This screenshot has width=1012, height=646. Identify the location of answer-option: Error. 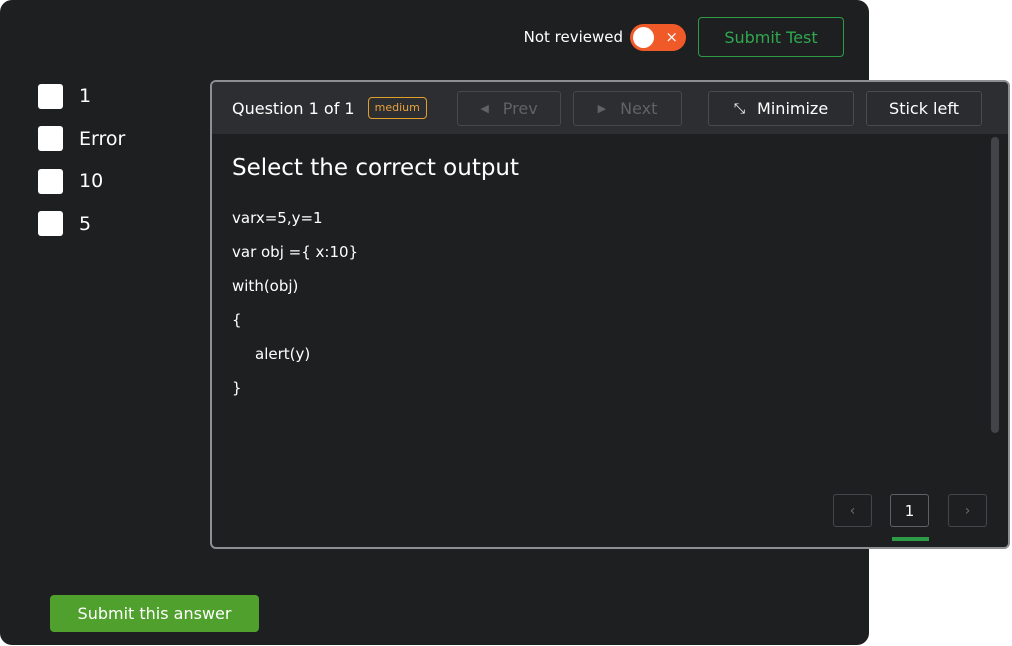
(81, 139).